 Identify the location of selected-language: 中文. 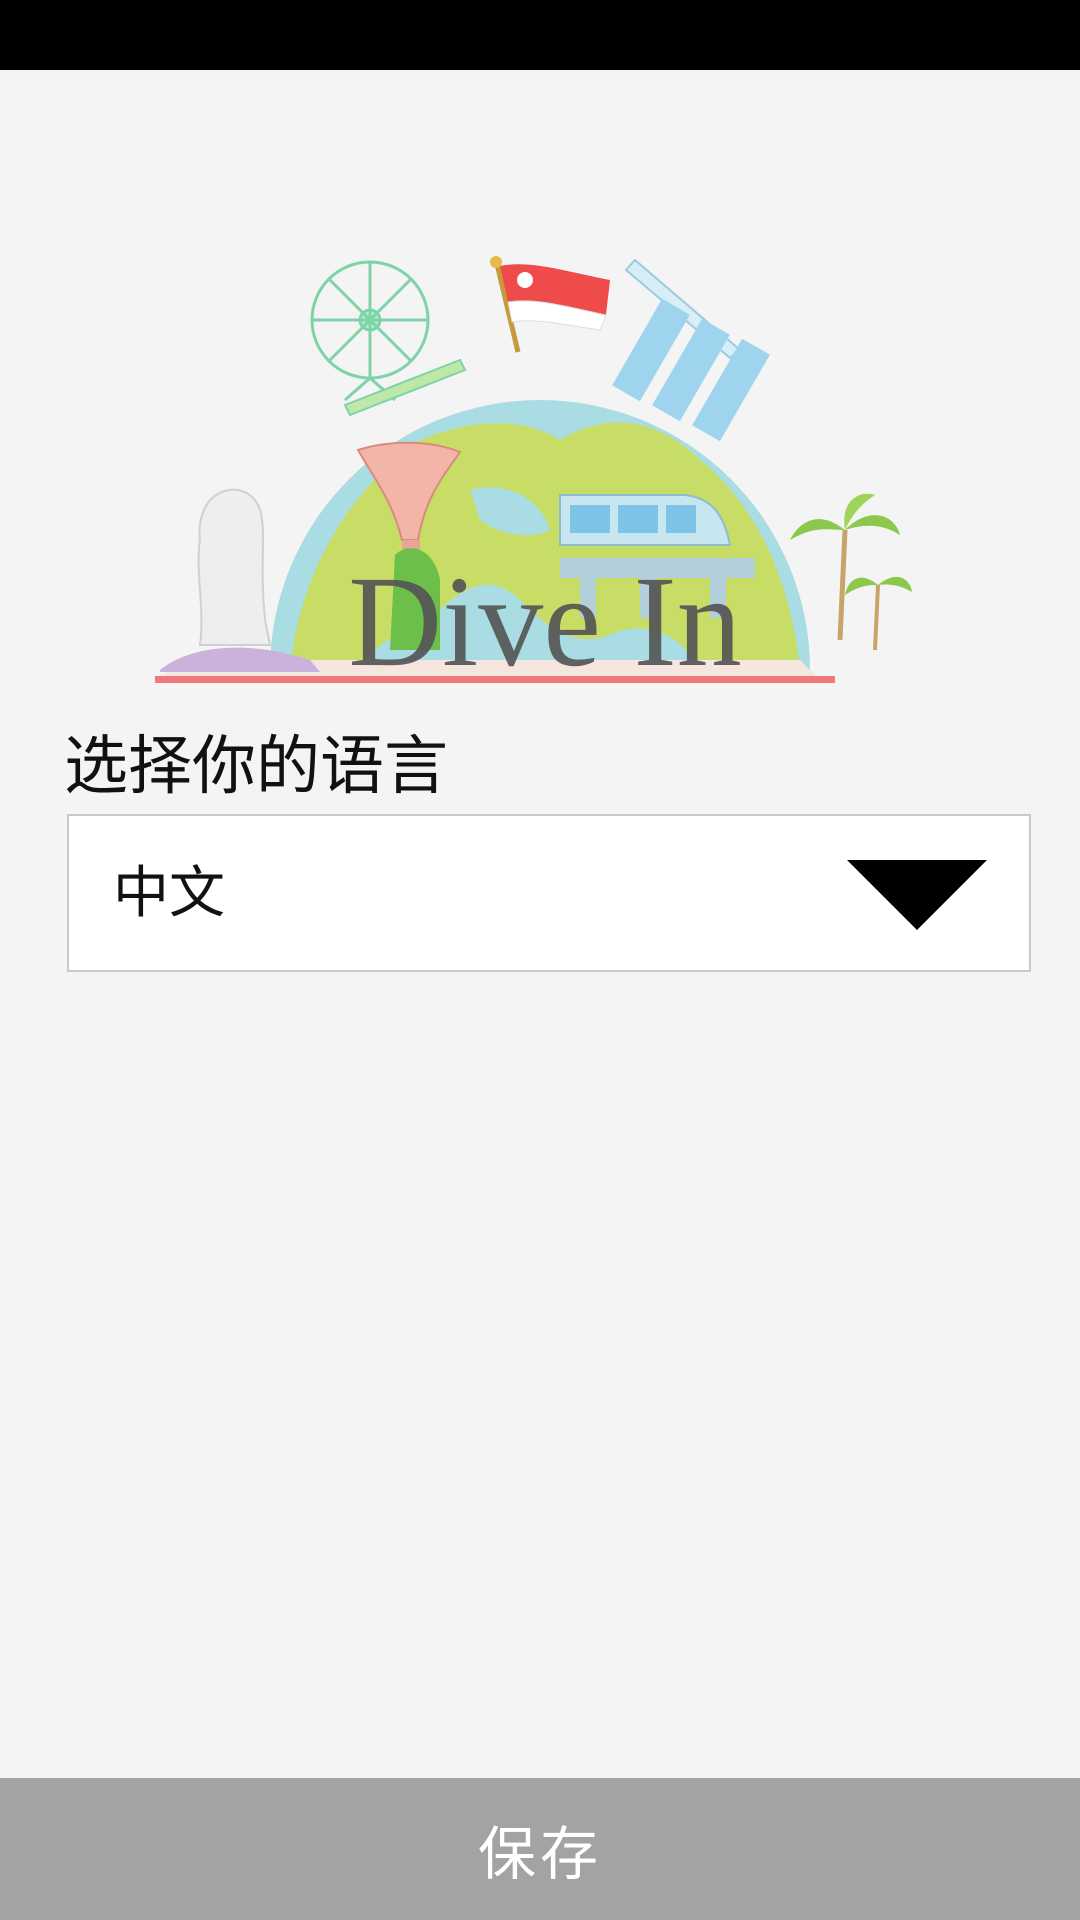
(169, 893).